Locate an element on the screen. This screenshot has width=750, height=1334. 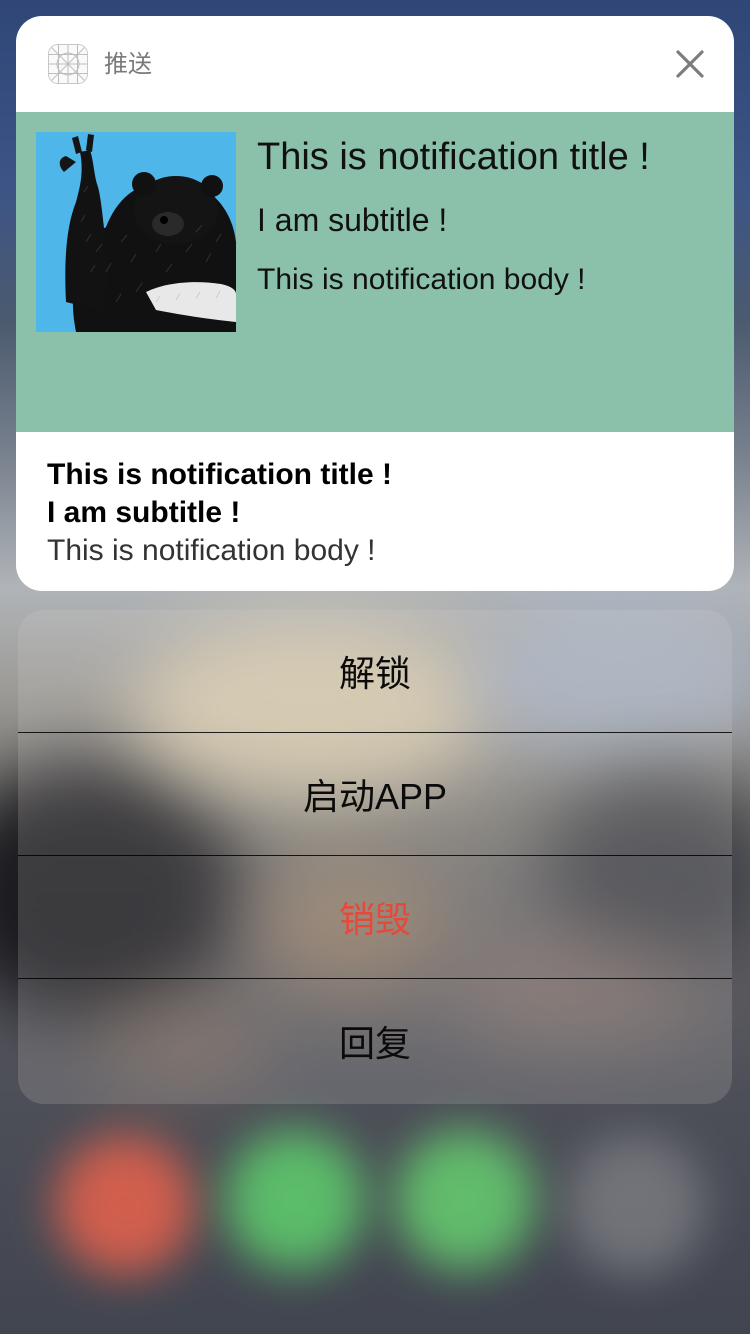
media-body: This is notification body ! is located at coordinates (421, 279).